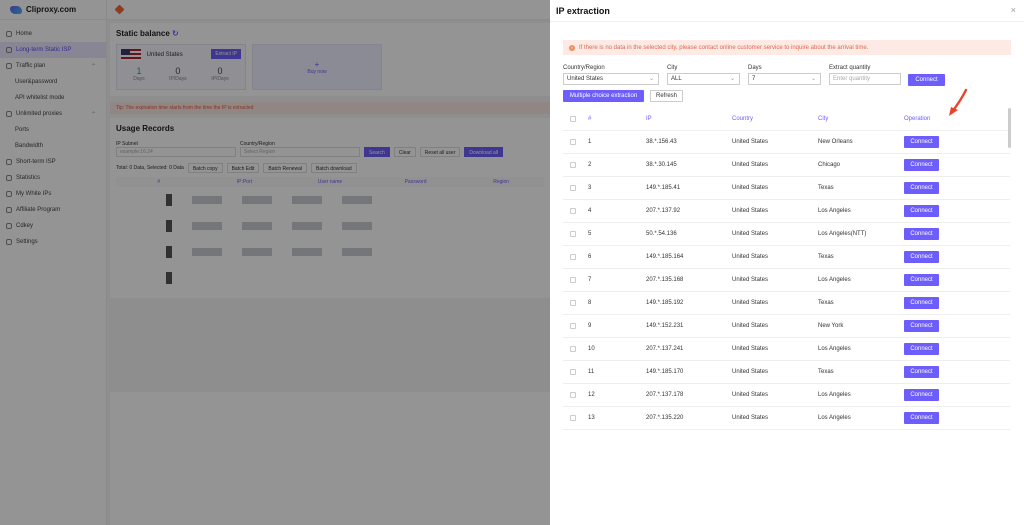 The image size is (1024, 525). I want to click on row-ip: 149.*.185.164, so click(665, 257).